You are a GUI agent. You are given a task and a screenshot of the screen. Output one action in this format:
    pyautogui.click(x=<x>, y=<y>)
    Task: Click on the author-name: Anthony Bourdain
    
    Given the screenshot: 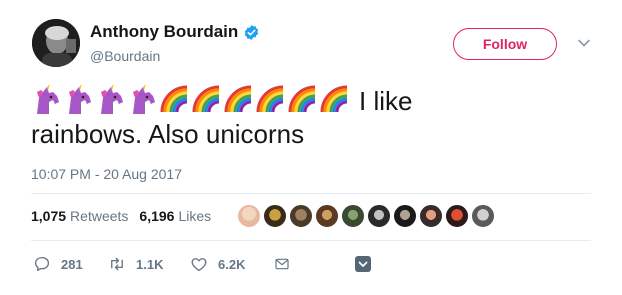 What is the action you would take?
    pyautogui.click(x=164, y=32)
    